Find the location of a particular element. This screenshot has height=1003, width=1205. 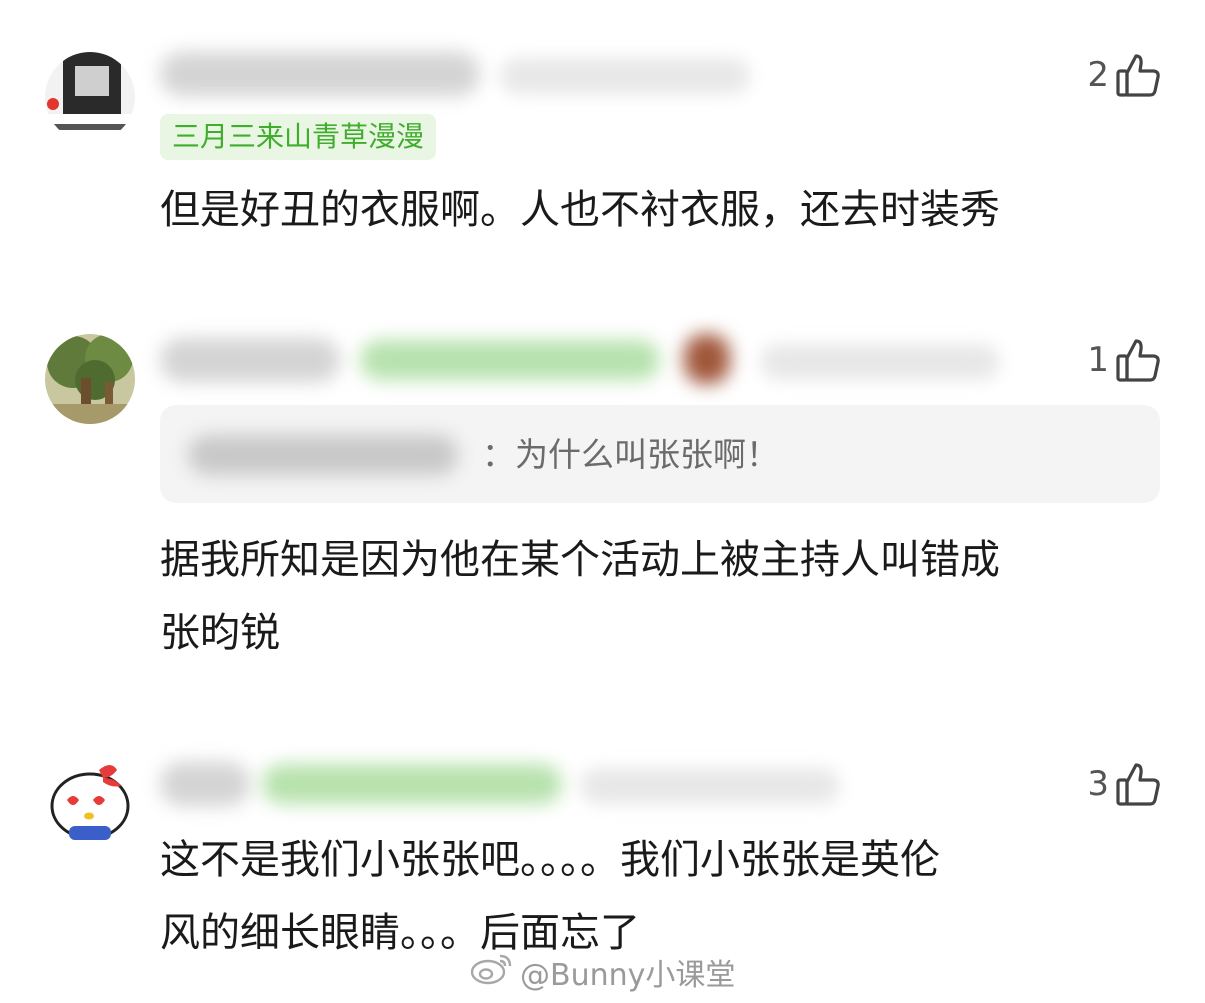

like-button: 3 is located at coordinates (1124, 784).